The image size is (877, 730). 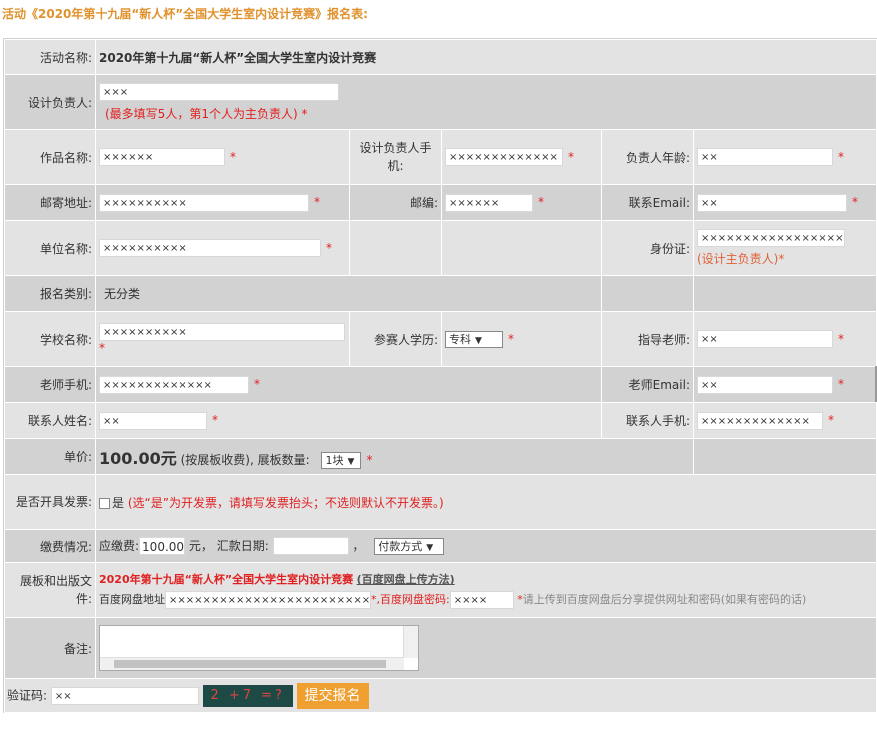 What do you see at coordinates (395, 202) in the screenshot?
I see `zip-label: 邮编:` at bounding box center [395, 202].